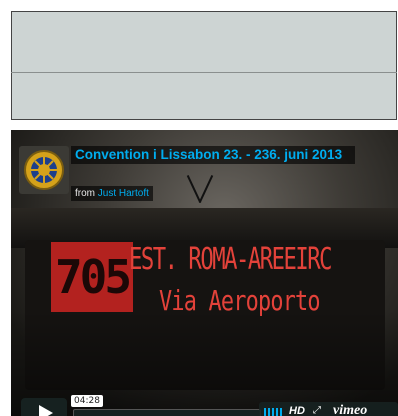 The width and height of the screenshot is (398, 416). I want to click on volume-bars-icon, so click(273, 412).